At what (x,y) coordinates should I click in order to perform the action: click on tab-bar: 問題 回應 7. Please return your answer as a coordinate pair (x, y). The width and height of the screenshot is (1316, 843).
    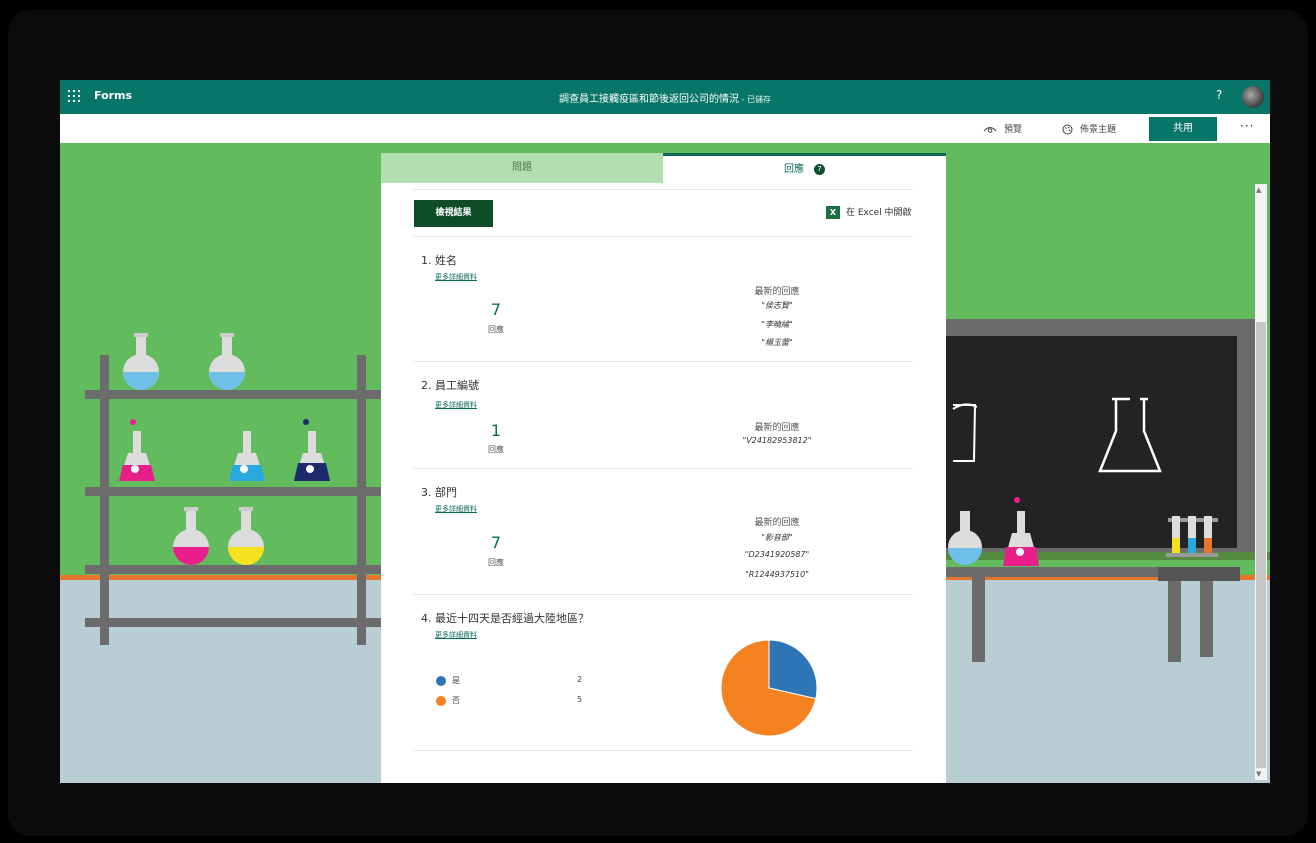
    Looking at the image, I should click on (663, 168).